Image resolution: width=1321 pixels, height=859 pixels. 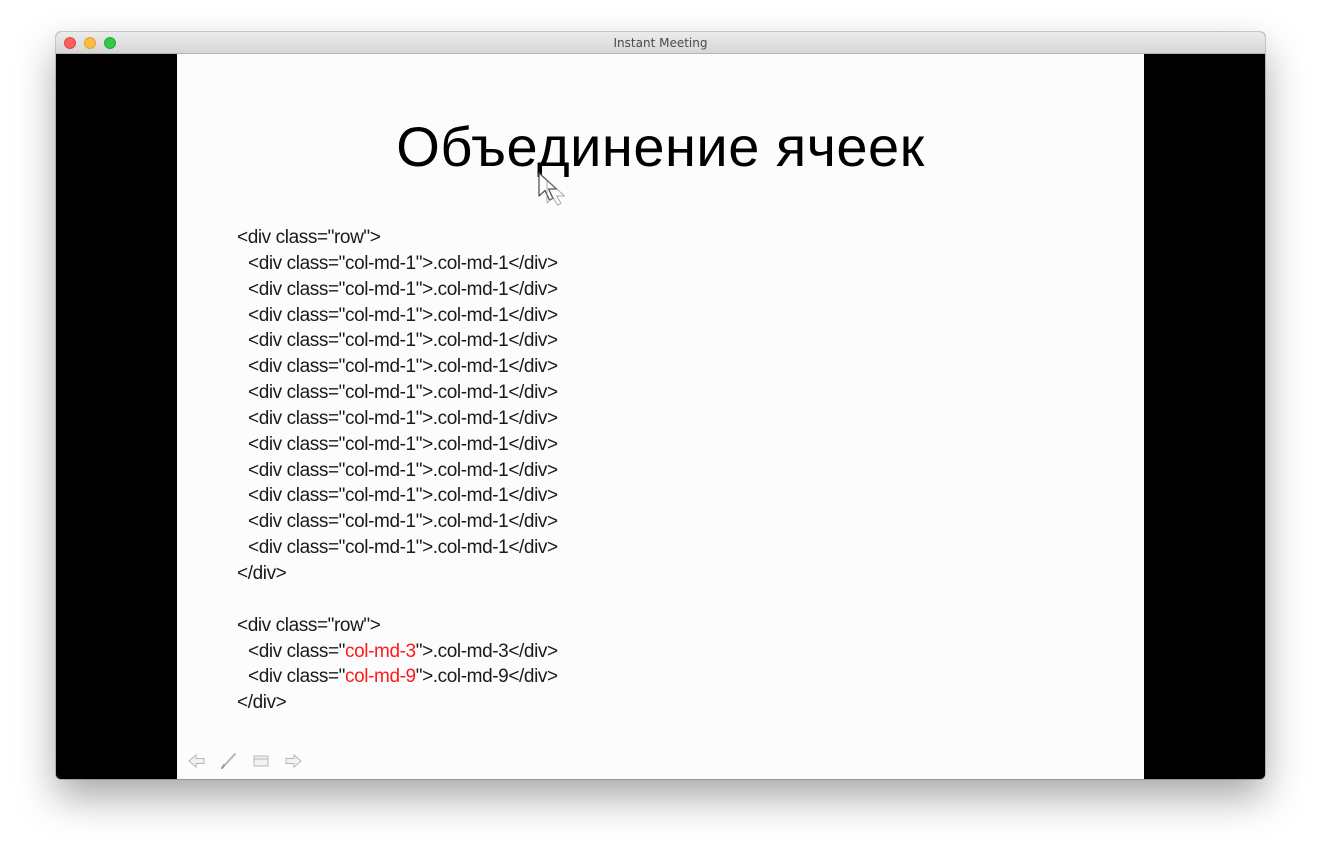 I want to click on window-title: Instant Meeting, so click(x=660, y=43).